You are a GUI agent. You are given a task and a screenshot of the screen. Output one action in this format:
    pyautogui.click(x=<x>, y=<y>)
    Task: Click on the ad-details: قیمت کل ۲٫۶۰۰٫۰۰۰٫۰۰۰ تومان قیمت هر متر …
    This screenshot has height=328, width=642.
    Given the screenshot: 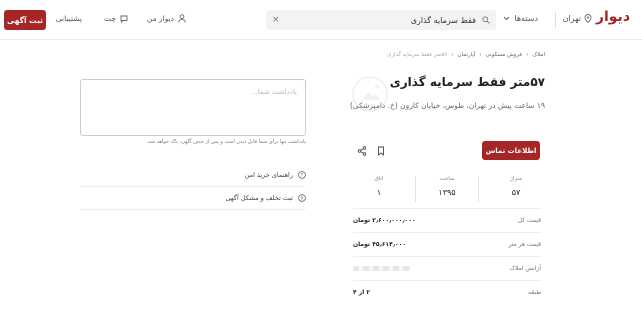 What is the action you would take?
    pyautogui.click(x=447, y=256)
    